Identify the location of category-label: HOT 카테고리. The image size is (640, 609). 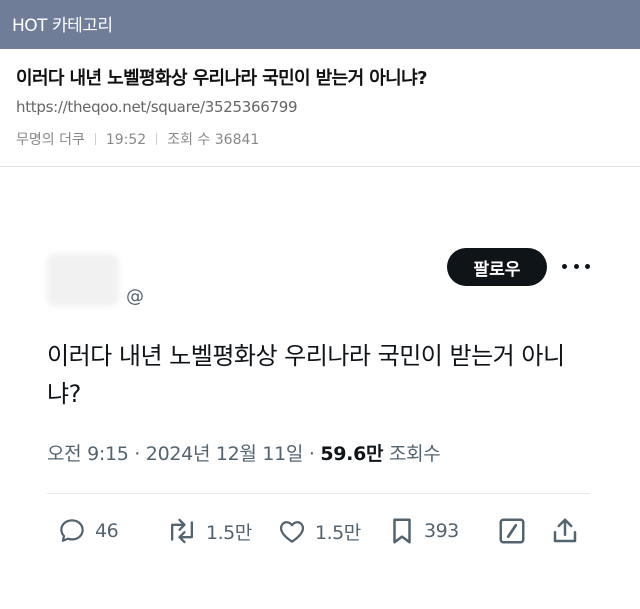
(62, 23).